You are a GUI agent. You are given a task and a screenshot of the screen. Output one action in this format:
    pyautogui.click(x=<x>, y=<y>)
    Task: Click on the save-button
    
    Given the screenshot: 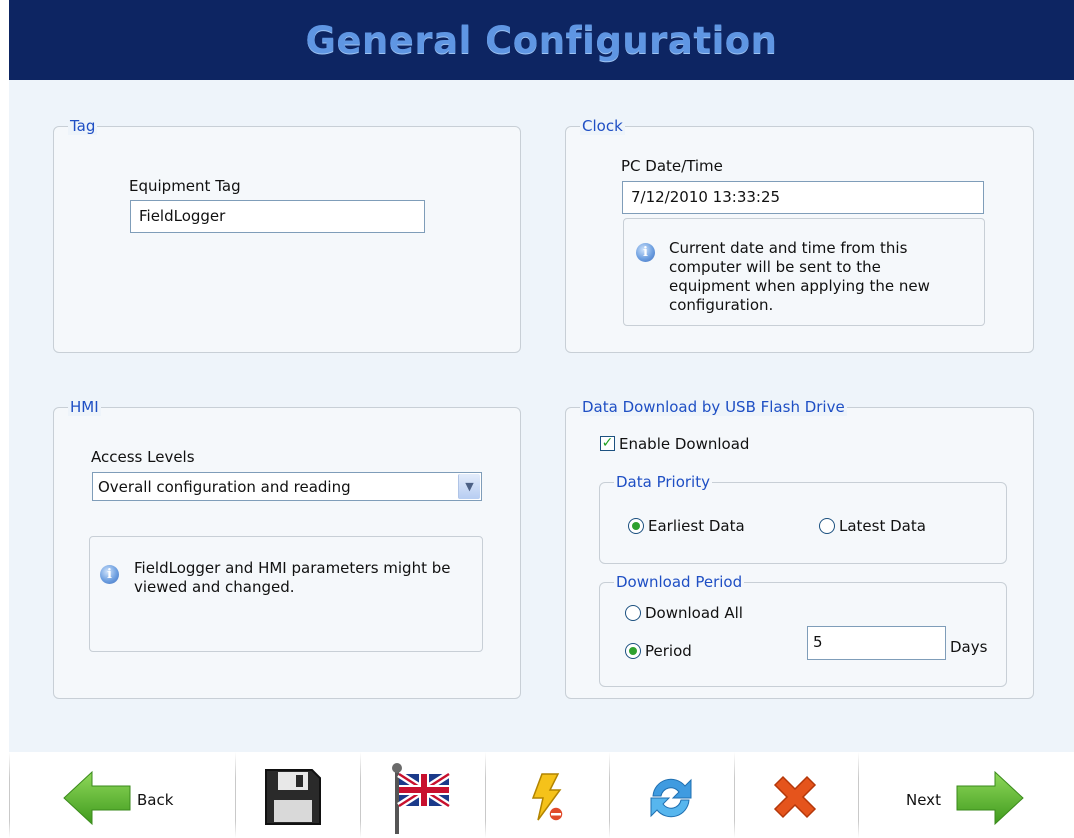 What is the action you would take?
    pyautogui.click(x=298, y=795)
    